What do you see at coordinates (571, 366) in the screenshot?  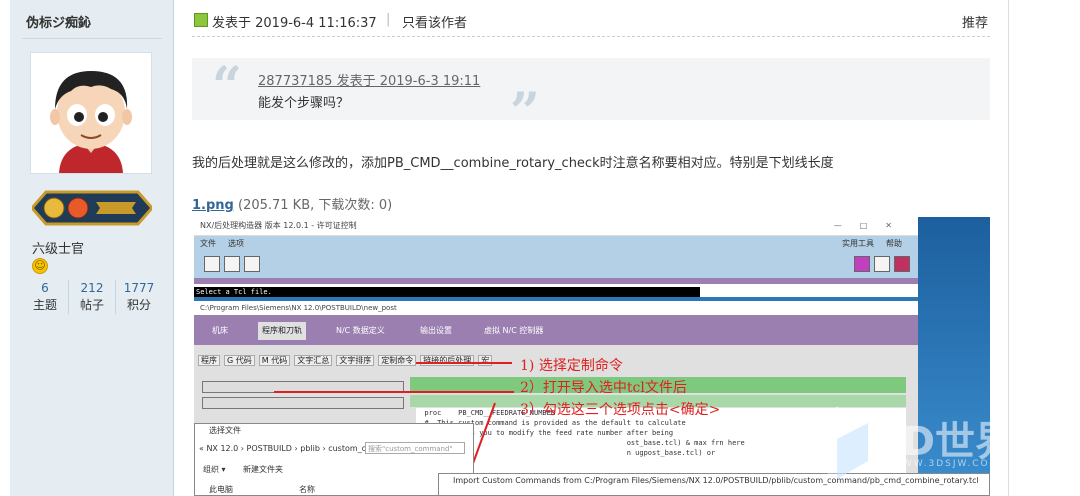 I see `annotation-step-1: 1) 选择定制命令` at bounding box center [571, 366].